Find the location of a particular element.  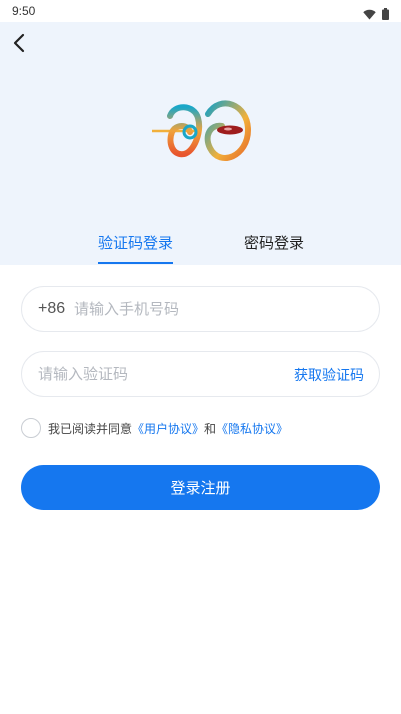

code-field: 获取验证码 is located at coordinates (200, 374).